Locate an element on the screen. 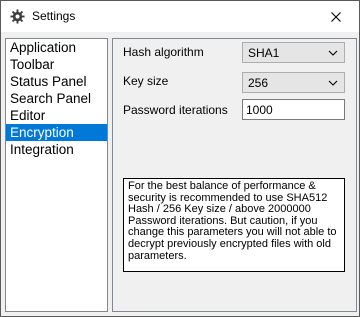 The height and width of the screenshot is (317, 360). nav-item-search-panel: Search Panel is located at coordinates (56, 98).